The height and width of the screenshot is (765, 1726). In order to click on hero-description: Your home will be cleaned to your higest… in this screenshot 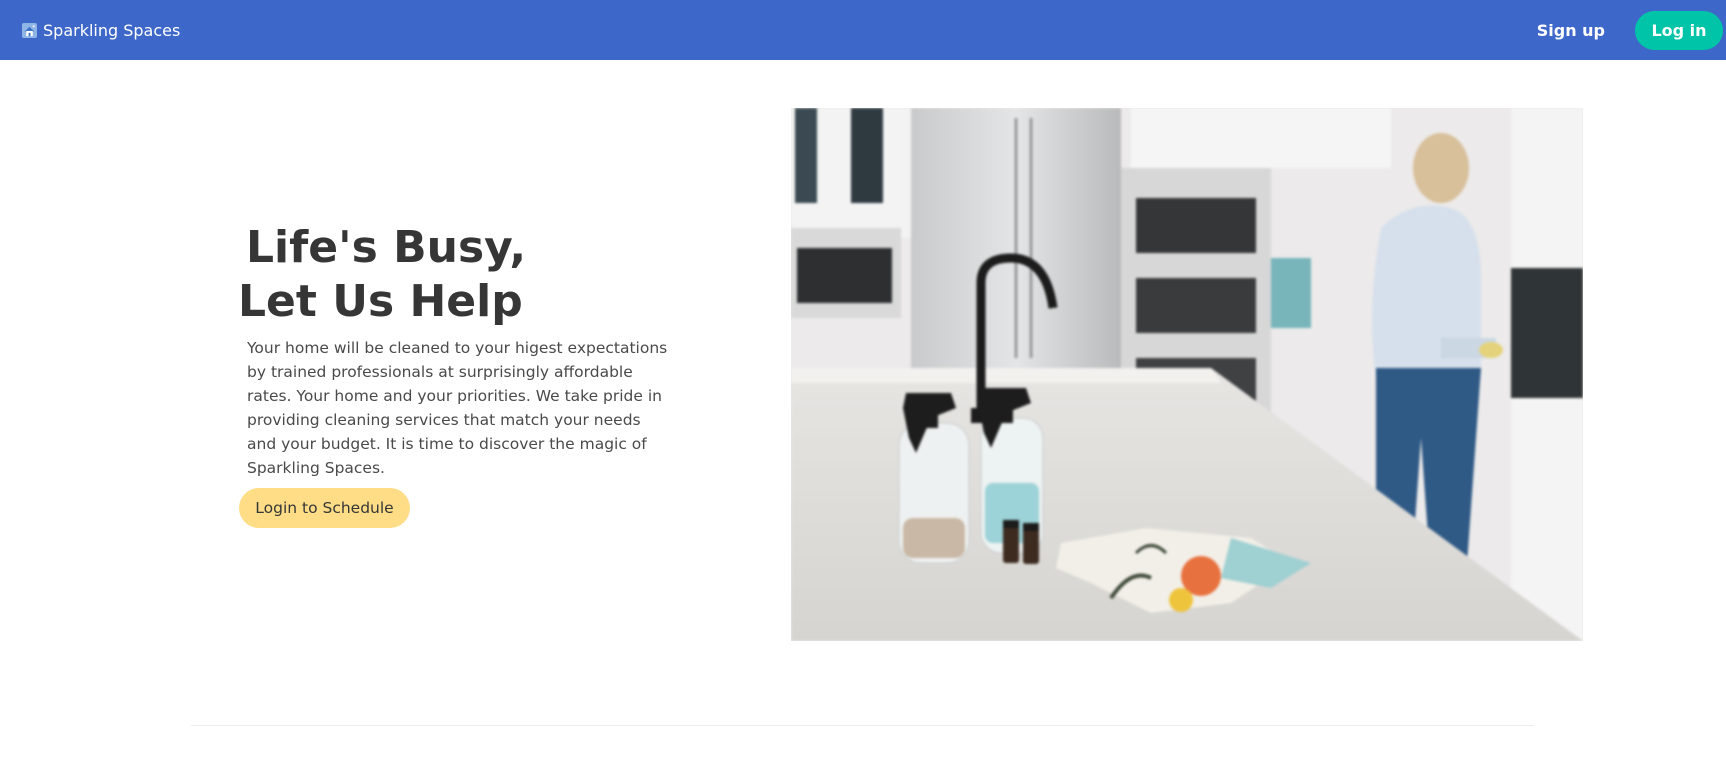, I will do `click(457, 408)`.